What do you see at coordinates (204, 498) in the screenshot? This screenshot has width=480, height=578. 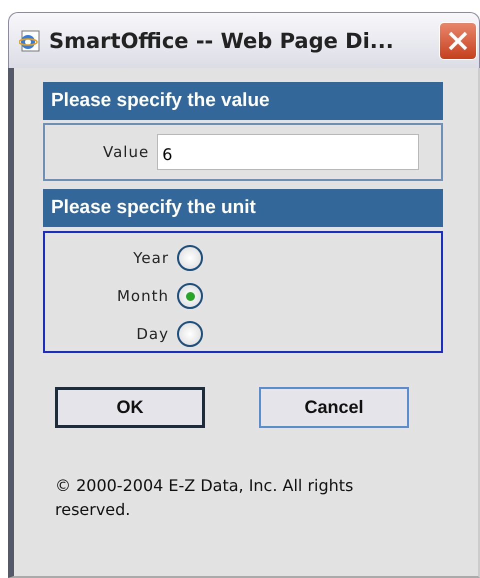 I see `copyright-text: © 2000-2004 E-Z Data, Inc. All rights reserved.` at bounding box center [204, 498].